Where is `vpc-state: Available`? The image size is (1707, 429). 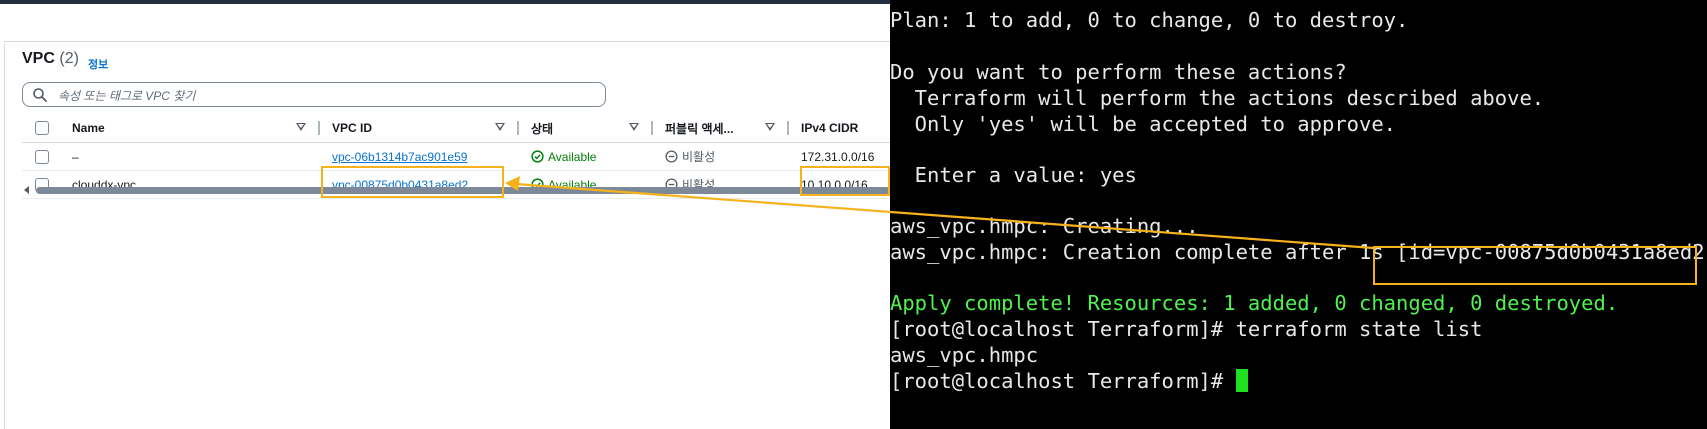
vpc-state: Available is located at coordinates (572, 156).